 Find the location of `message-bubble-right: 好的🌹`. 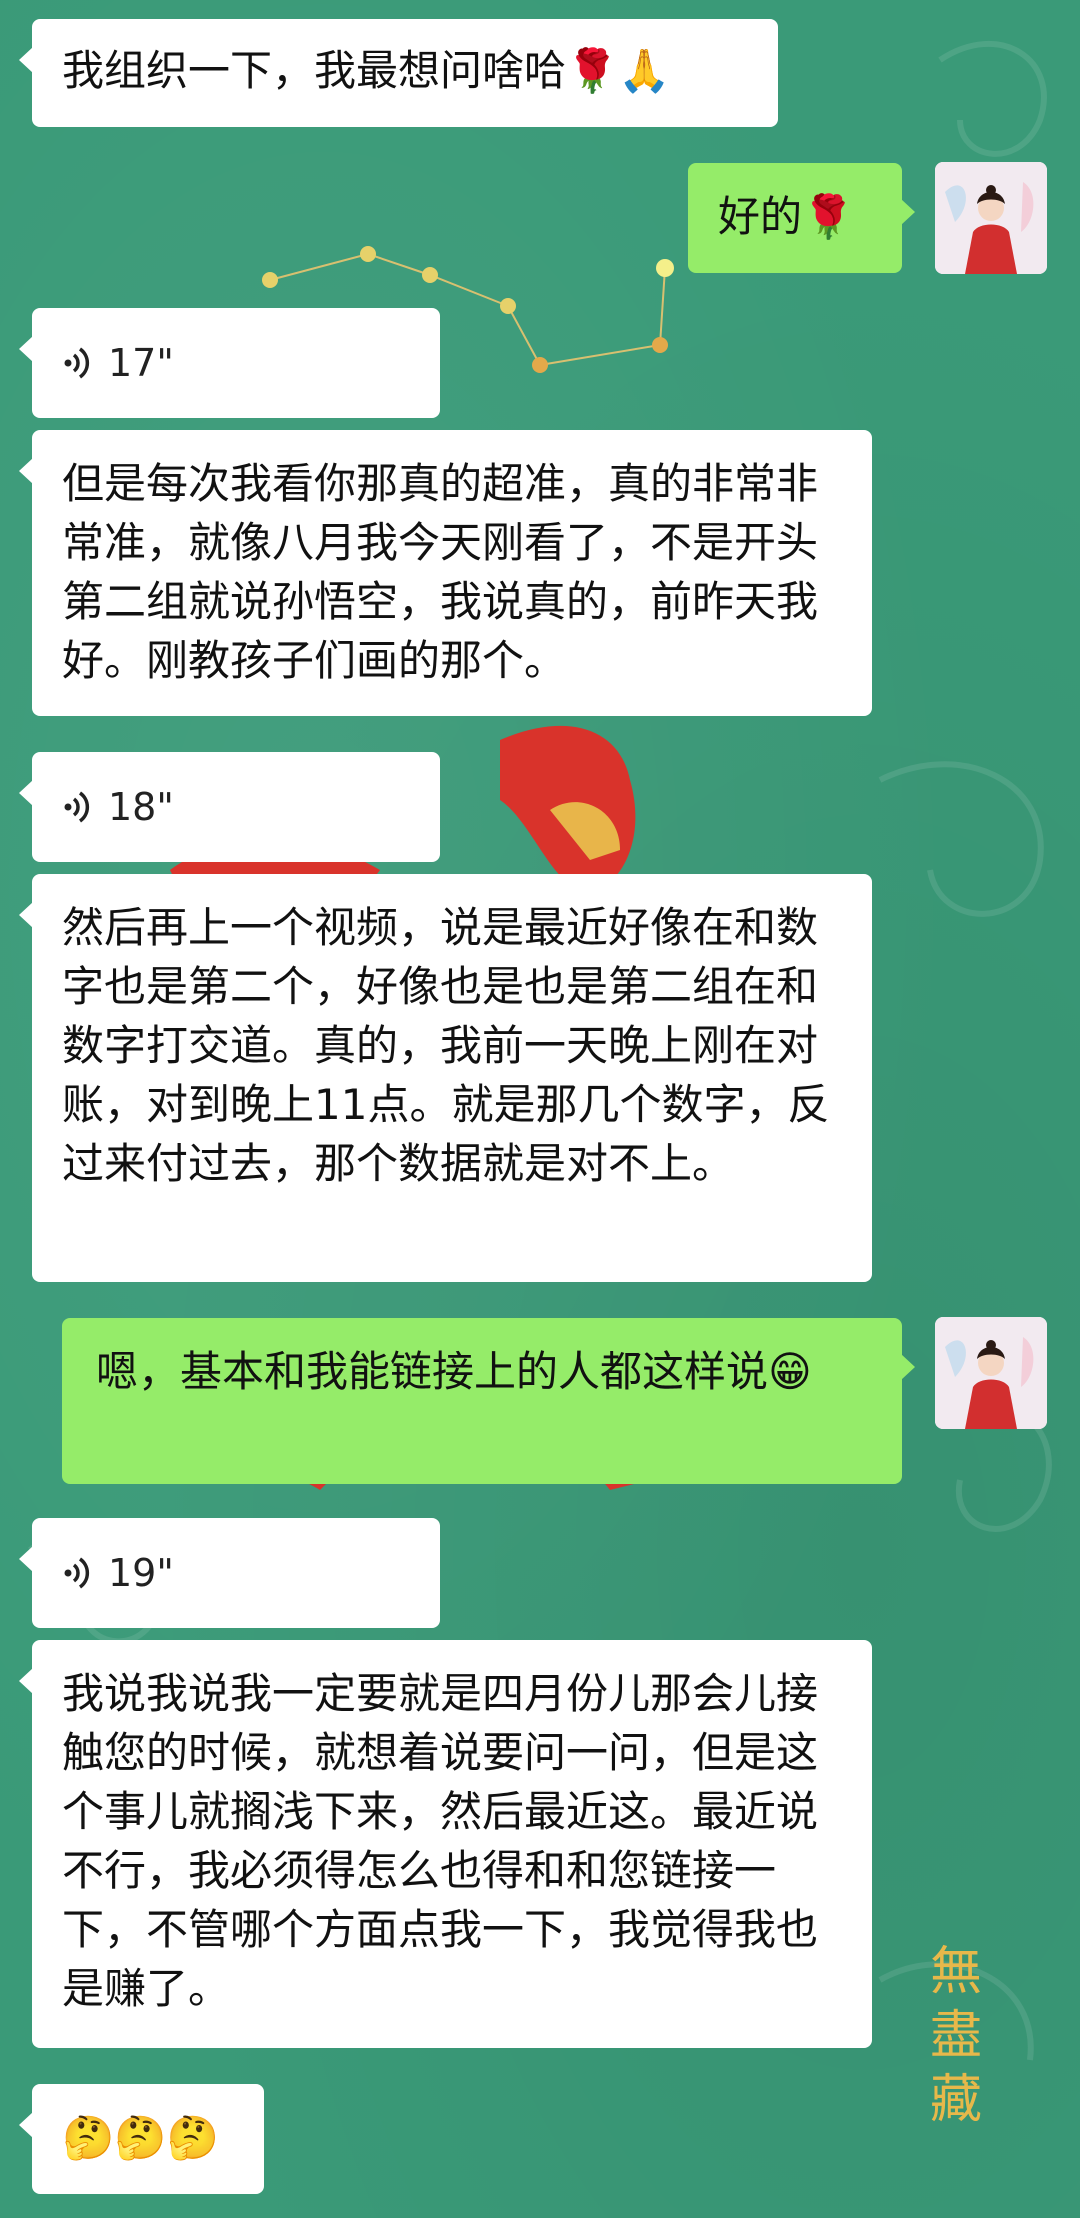

message-bubble-right: 好的🌹 is located at coordinates (801, 218).